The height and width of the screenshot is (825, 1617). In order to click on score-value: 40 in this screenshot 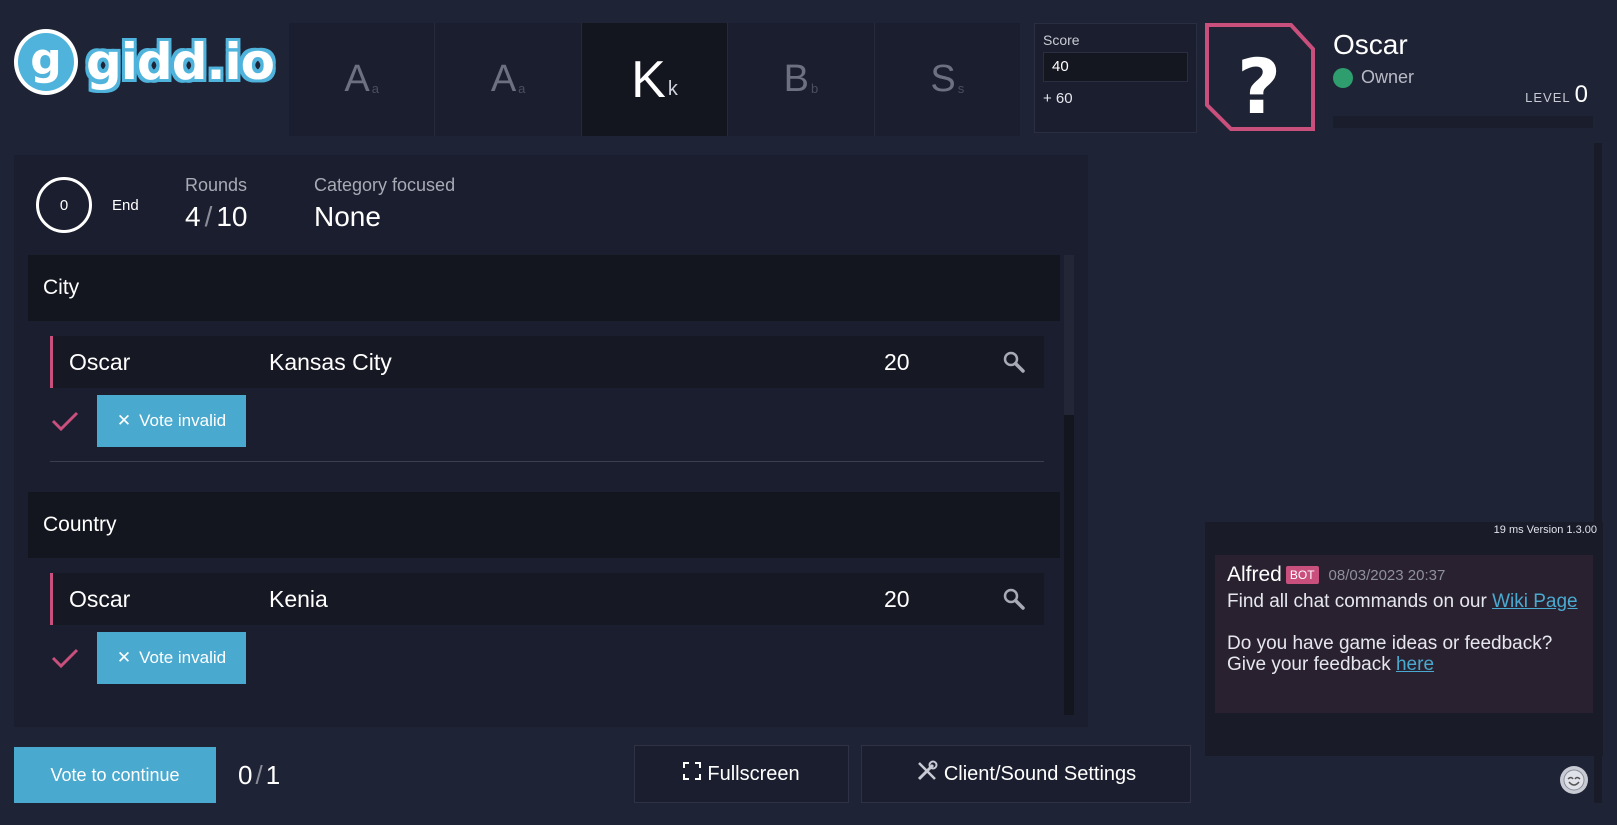, I will do `click(1115, 67)`.